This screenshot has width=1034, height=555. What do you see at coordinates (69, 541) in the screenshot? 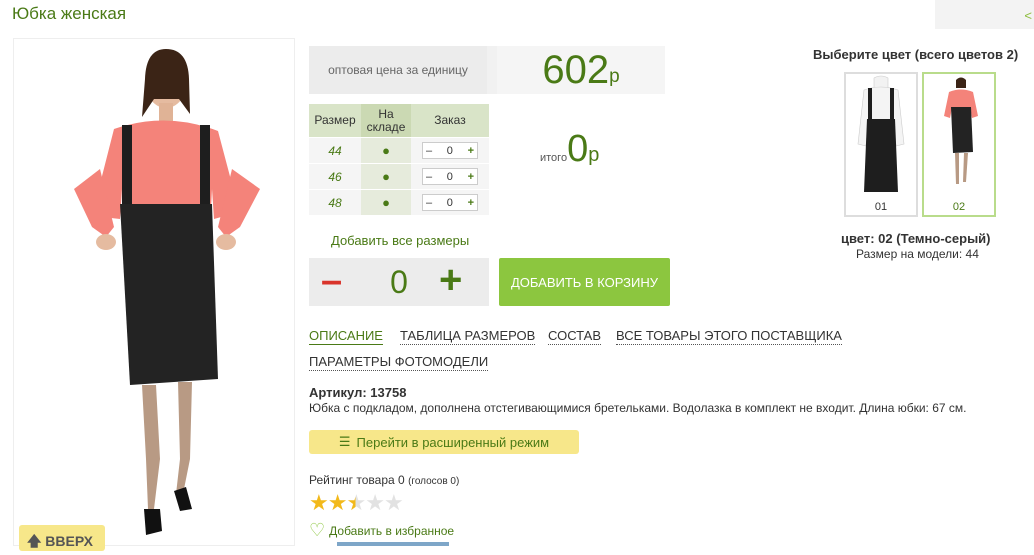
I see `scroll-up-label: ВВЕРХ` at bounding box center [69, 541].